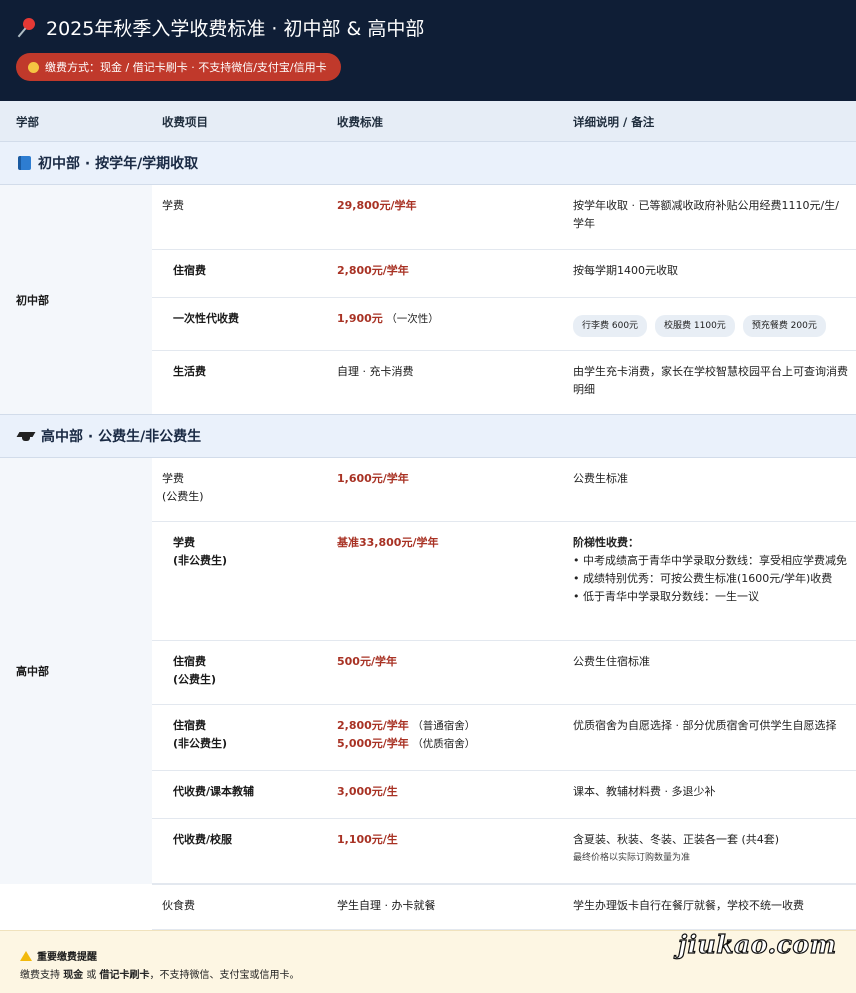 The image size is (856, 993). Describe the element at coordinates (611, 661) in the screenshot. I see `fee-note: 公费生住宿标准` at that location.